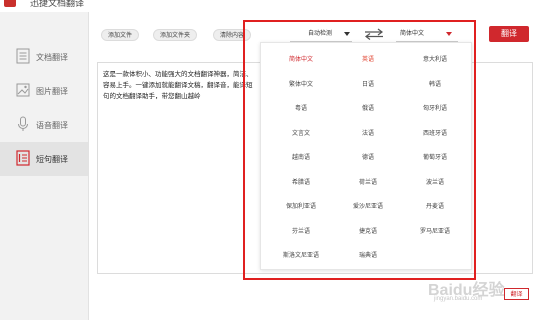 The image size is (553, 320). What do you see at coordinates (509, 34) in the screenshot?
I see `translate-button: 翻译` at bounding box center [509, 34].